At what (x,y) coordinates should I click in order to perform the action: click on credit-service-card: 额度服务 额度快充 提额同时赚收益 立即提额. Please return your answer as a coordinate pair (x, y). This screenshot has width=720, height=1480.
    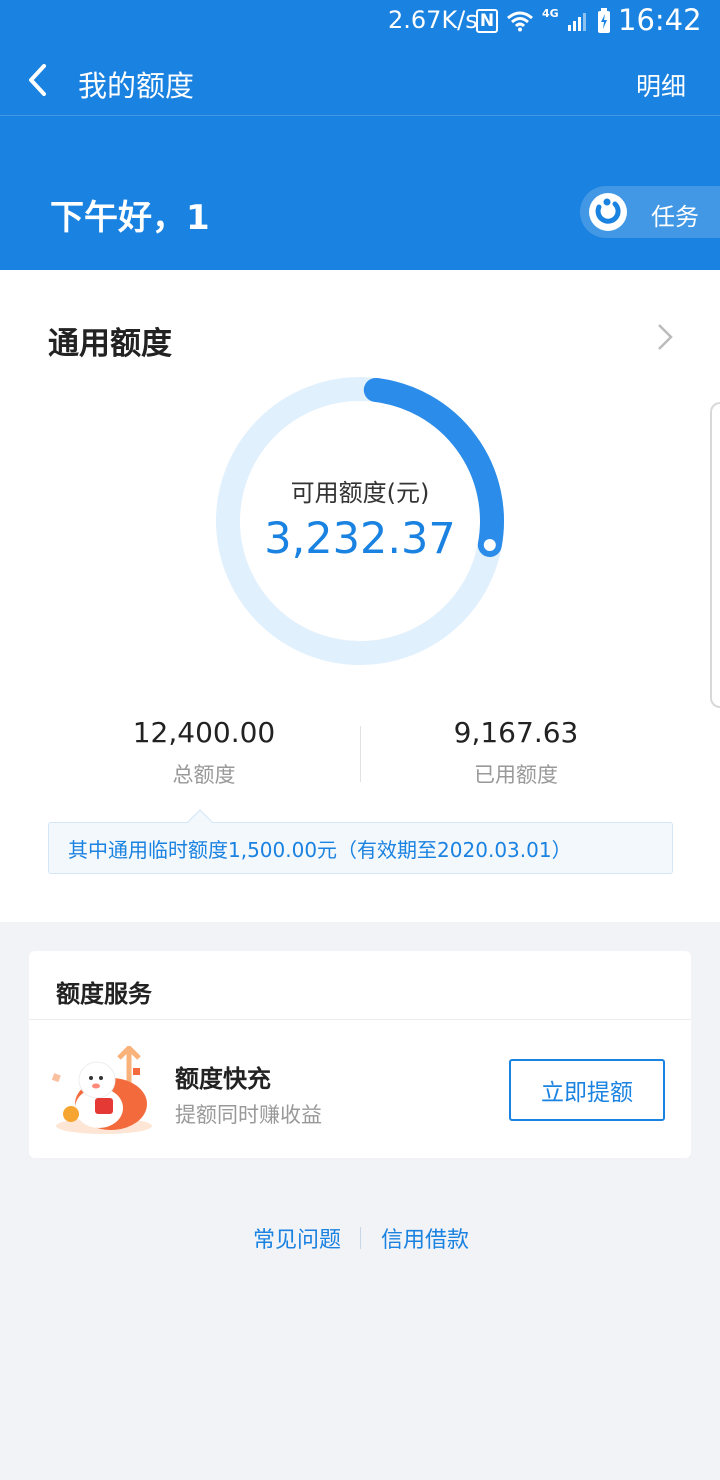
    Looking at the image, I should click on (360, 1054).